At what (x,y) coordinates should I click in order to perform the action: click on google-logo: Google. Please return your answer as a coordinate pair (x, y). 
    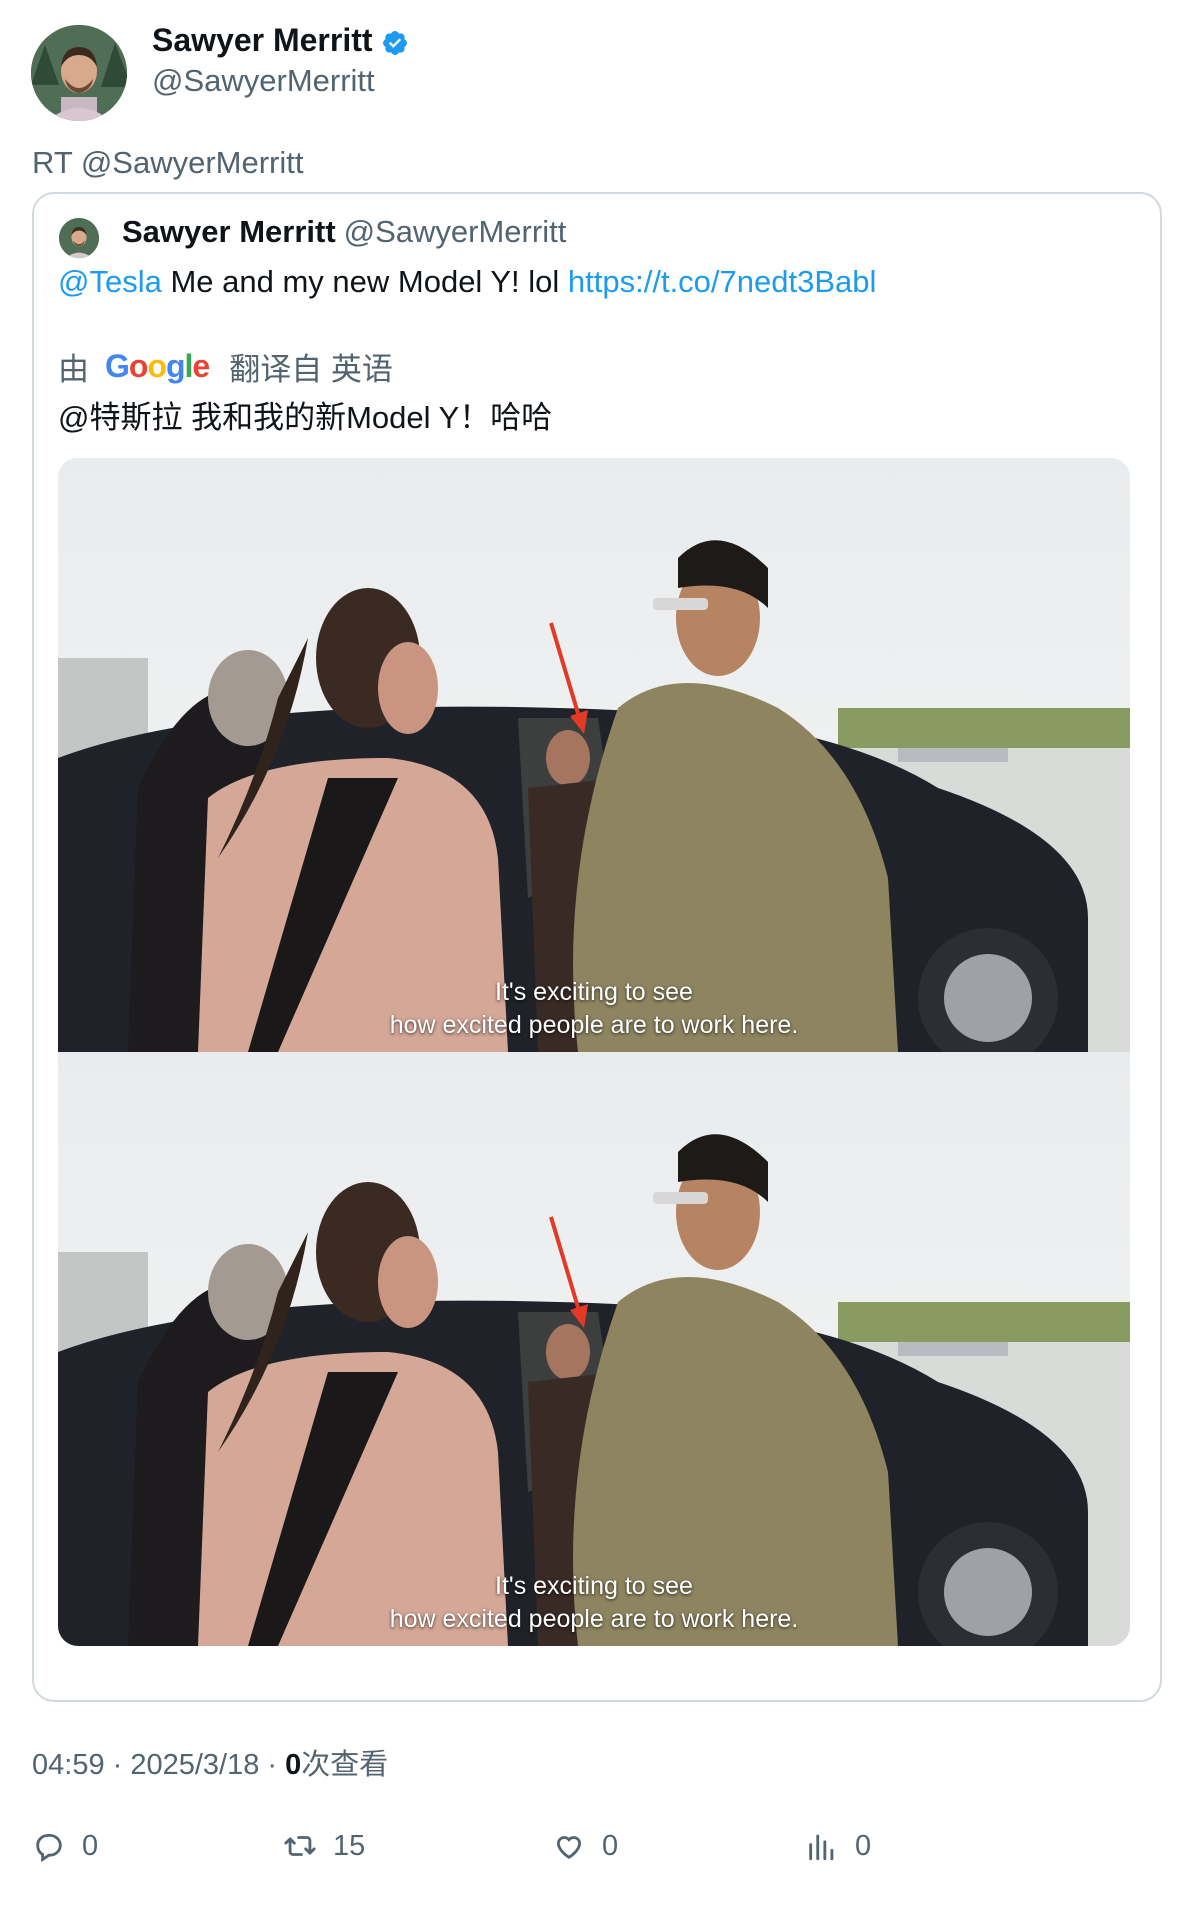
    Looking at the image, I should click on (157, 366).